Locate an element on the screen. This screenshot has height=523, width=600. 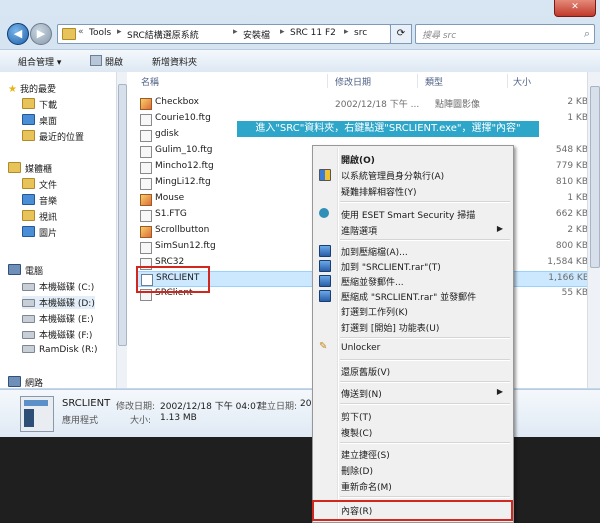
close-button: ✕ is located at coordinates (575, 8).